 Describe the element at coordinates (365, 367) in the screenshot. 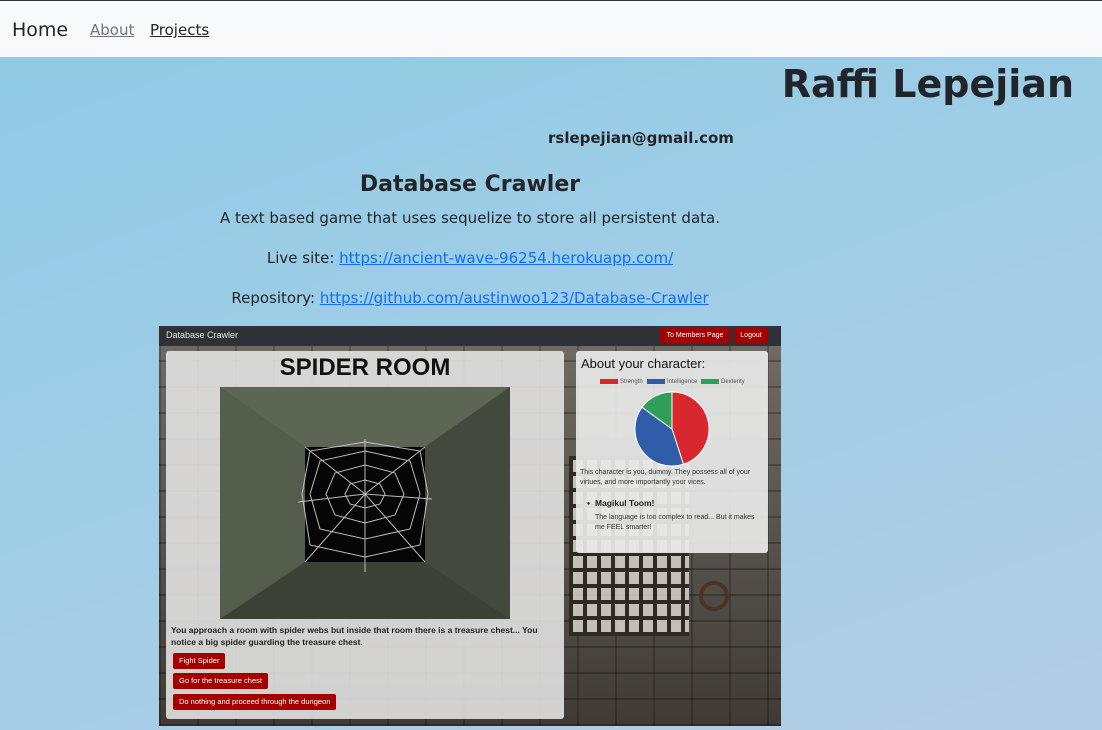

I see `room-title: SPIDER ROOM` at that location.